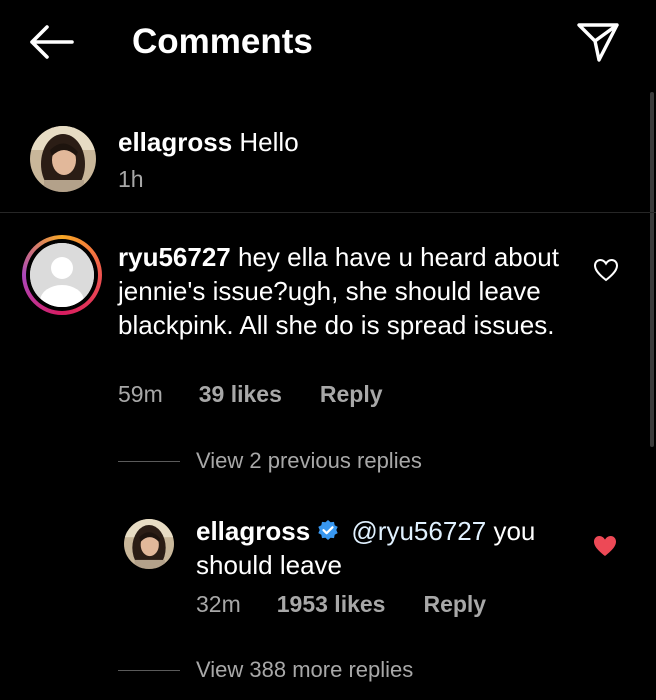 The image size is (656, 700). I want to click on send-button, so click(598, 42).